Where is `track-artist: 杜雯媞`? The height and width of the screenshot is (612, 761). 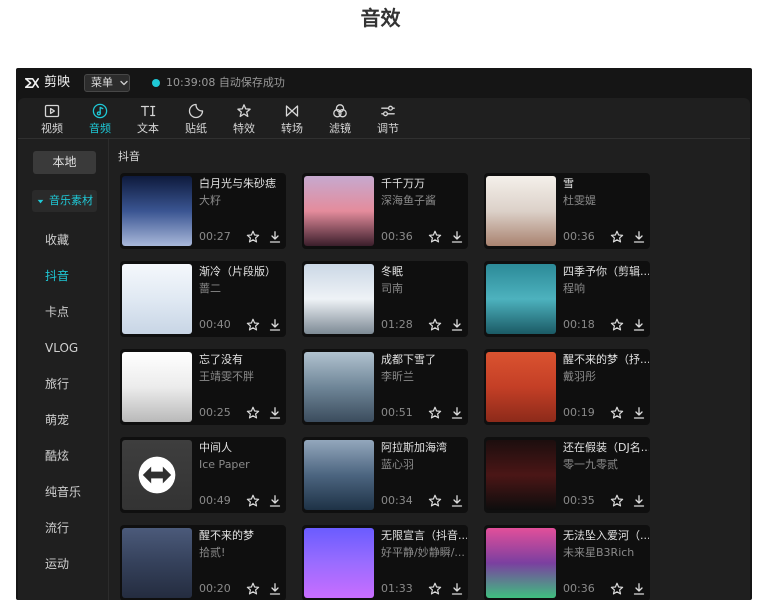
track-artist: 杜雯媞 is located at coordinates (579, 200).